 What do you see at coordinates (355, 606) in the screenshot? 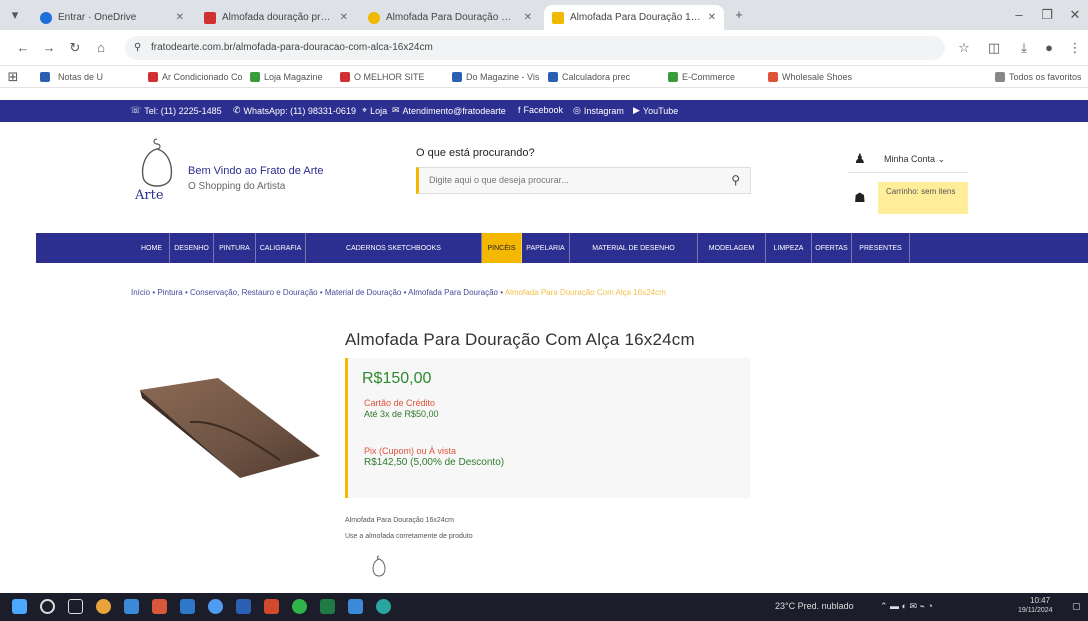
I see `explorer-icon` at bounding box center [355, 606].